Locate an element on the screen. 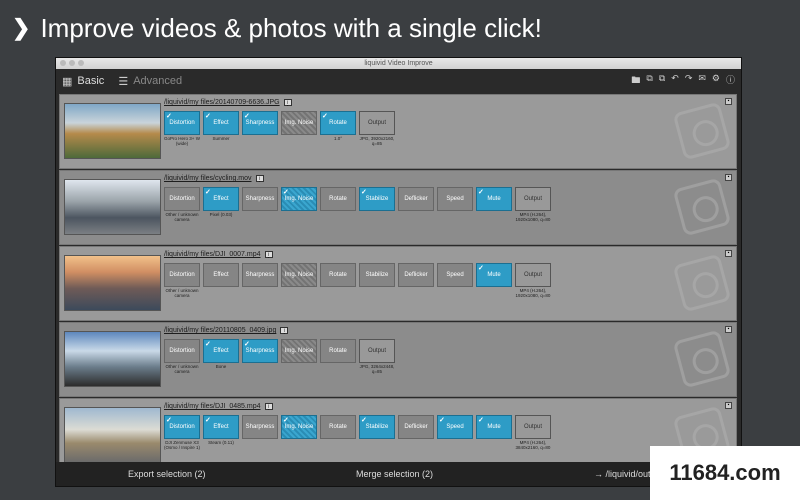  merge-selection-button: Merge selection (2) is located at coordinates (394, 474).